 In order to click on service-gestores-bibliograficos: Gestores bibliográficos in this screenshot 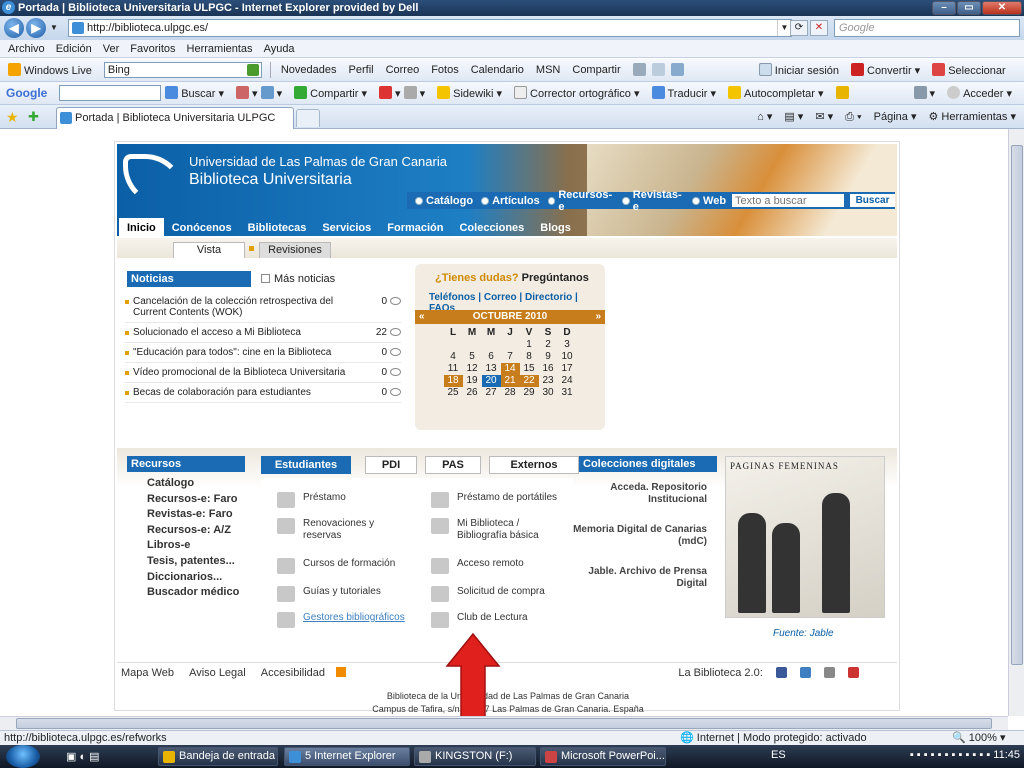, I will do `click(341, 620)`.